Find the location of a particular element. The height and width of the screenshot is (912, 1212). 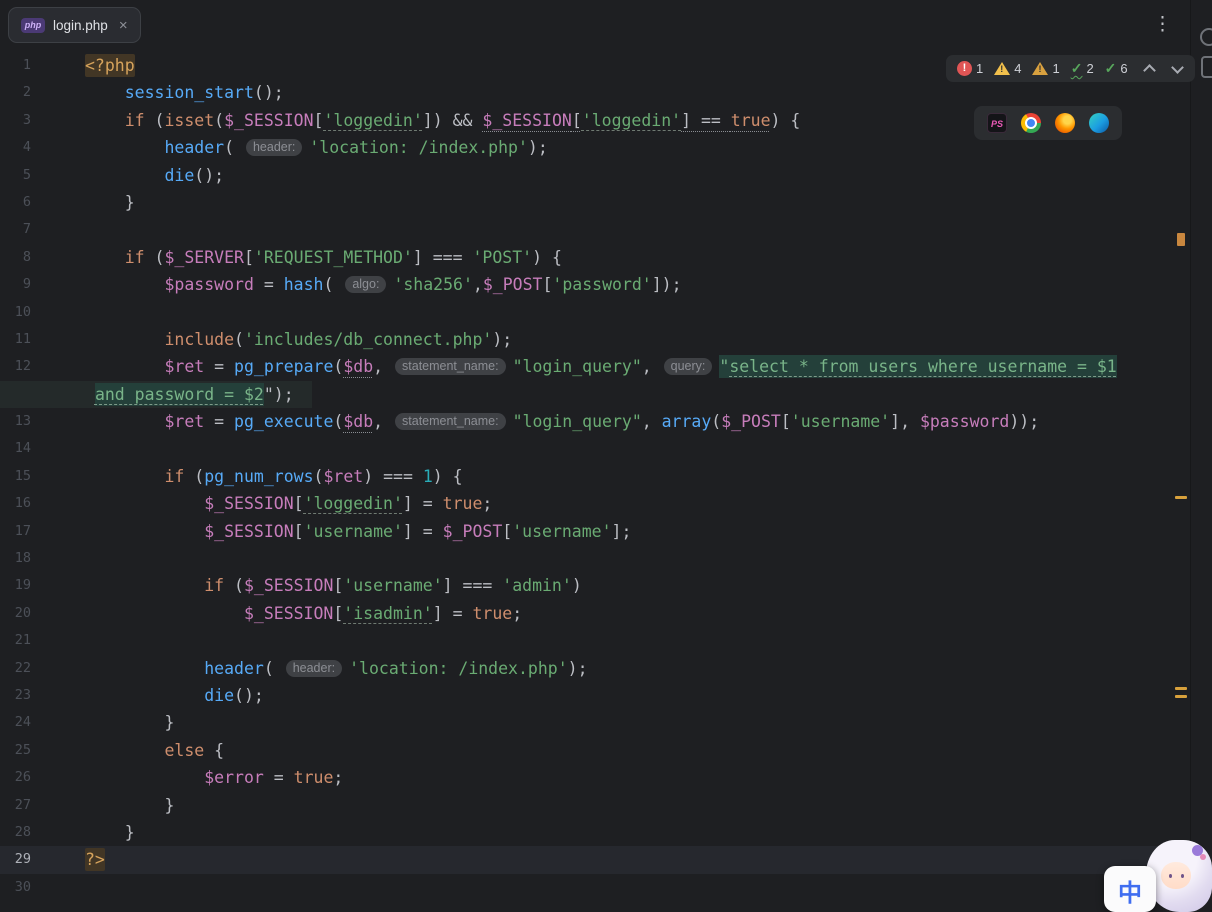

editor-tab-bar: php login.php × ⋮ is located at coordinates (606, 25).